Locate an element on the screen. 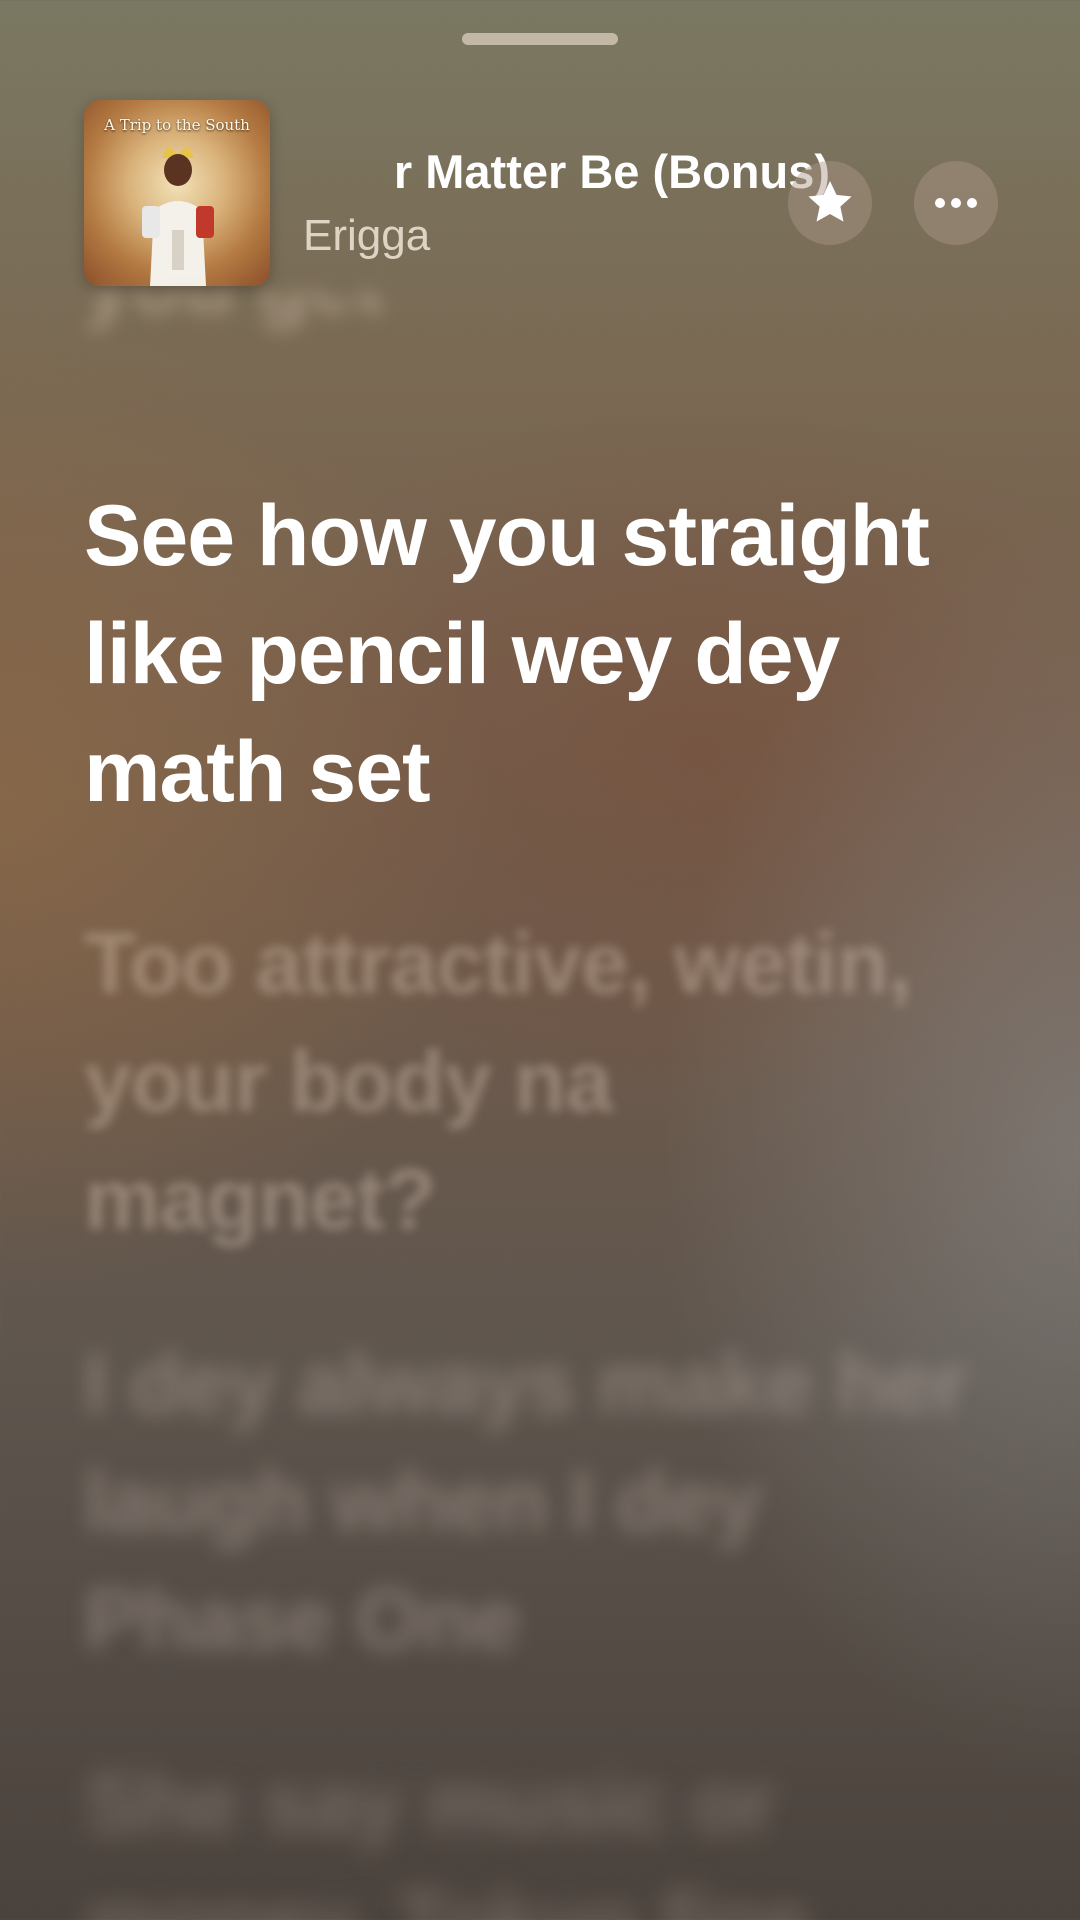 The height and width of the screenshot is (1920, 1080). song-title-marquee: r Matter Be (Bonus) is located at coordinates (550, 172).